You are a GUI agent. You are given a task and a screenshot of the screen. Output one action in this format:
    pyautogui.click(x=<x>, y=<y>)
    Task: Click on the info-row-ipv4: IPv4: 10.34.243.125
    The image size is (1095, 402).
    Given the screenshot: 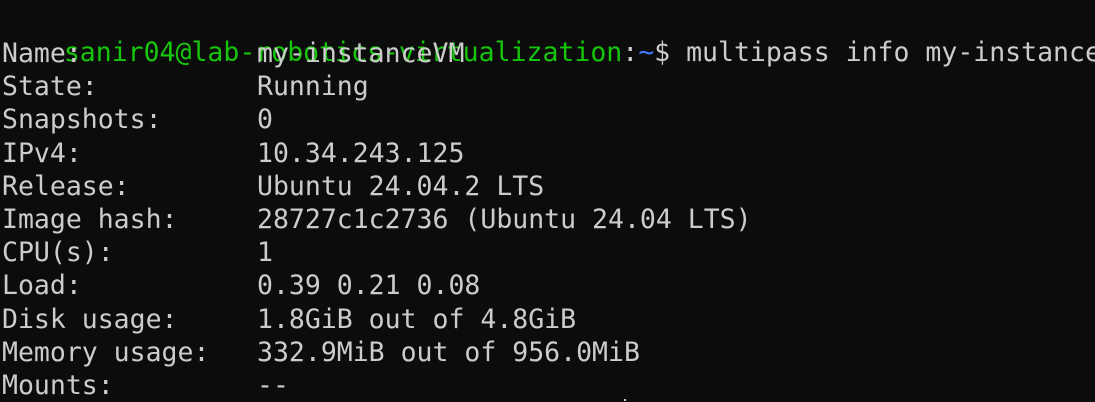 What is the action you would take?
    pyautogui.click(x=547, y=153)
    